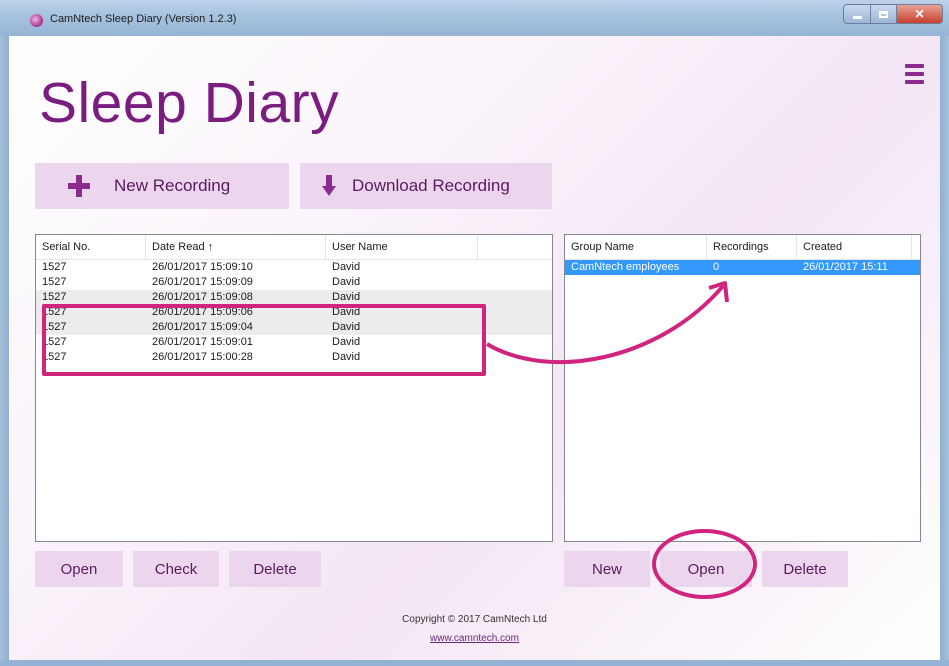 This screenshot has height=666, width=949. Describe the element at coordinates (176, 569) in the screenshot. I see `check-recording-button: Check` at that location.